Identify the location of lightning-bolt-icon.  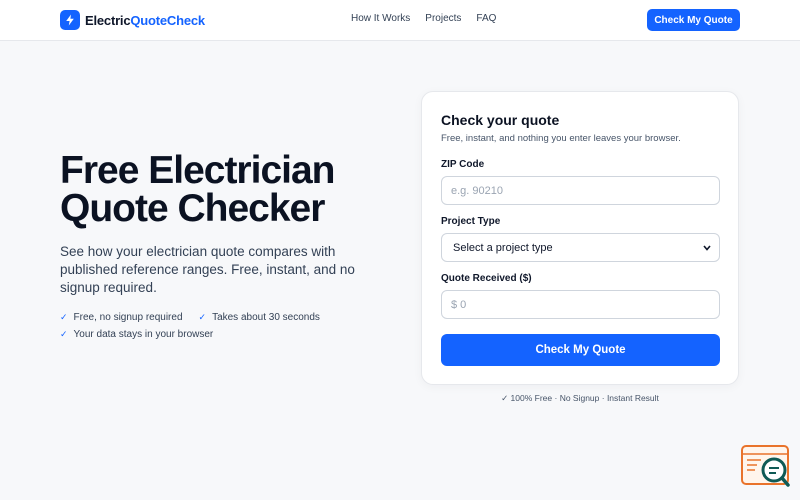
(70, 20).